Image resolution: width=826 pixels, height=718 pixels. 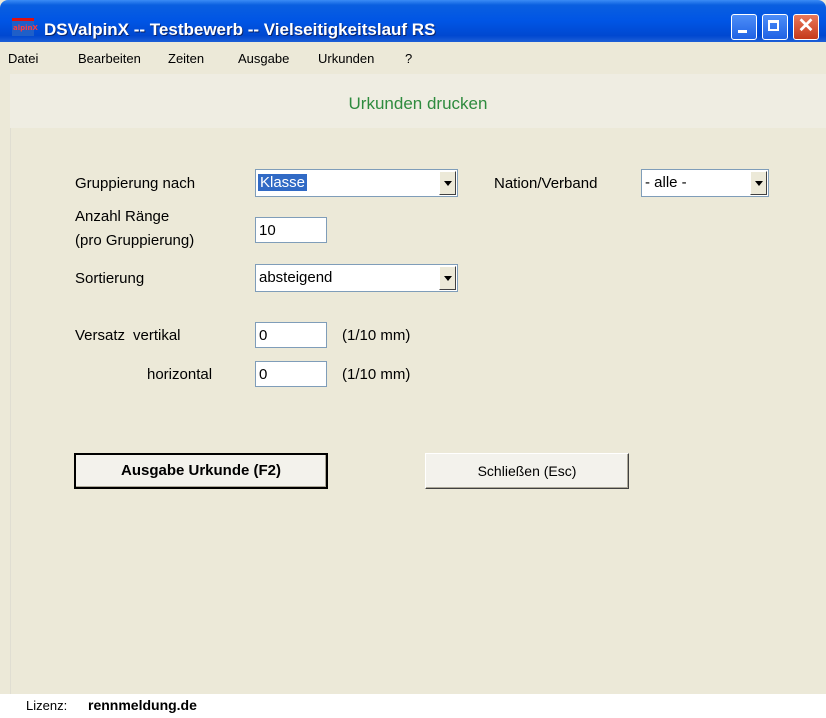 What do you see at coordinates (291, 374) in the screenshot?
I see `offset-horizontal-field: 0` at bounding box center [291, 374].